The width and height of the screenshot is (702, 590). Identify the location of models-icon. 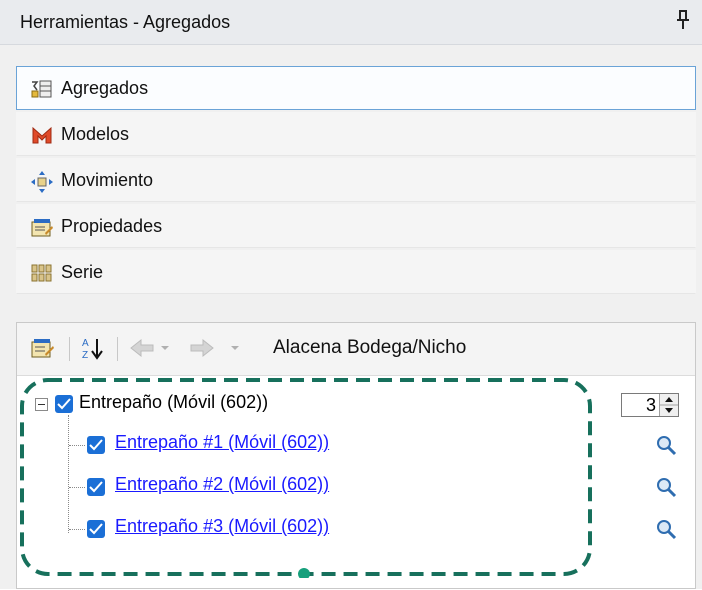
(41, 135).